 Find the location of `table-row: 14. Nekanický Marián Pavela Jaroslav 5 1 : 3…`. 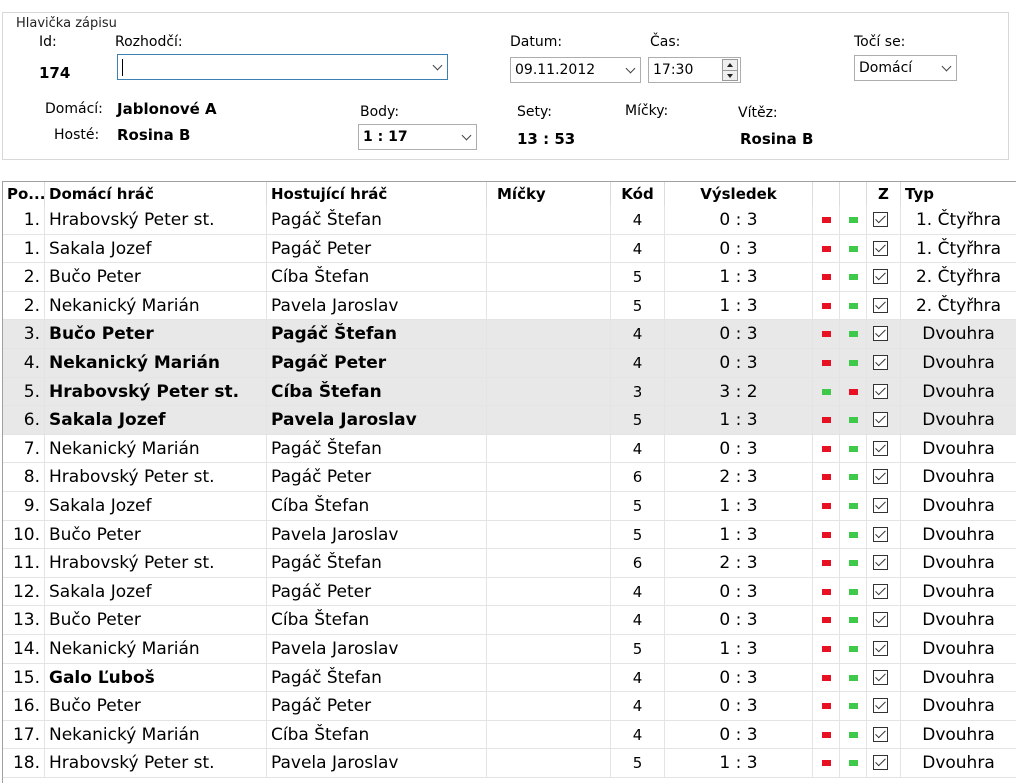

table-row: 14. Nekanický Marián Pavela Jaroslav 5 1 : 3… is located at coordinates (509, 649).